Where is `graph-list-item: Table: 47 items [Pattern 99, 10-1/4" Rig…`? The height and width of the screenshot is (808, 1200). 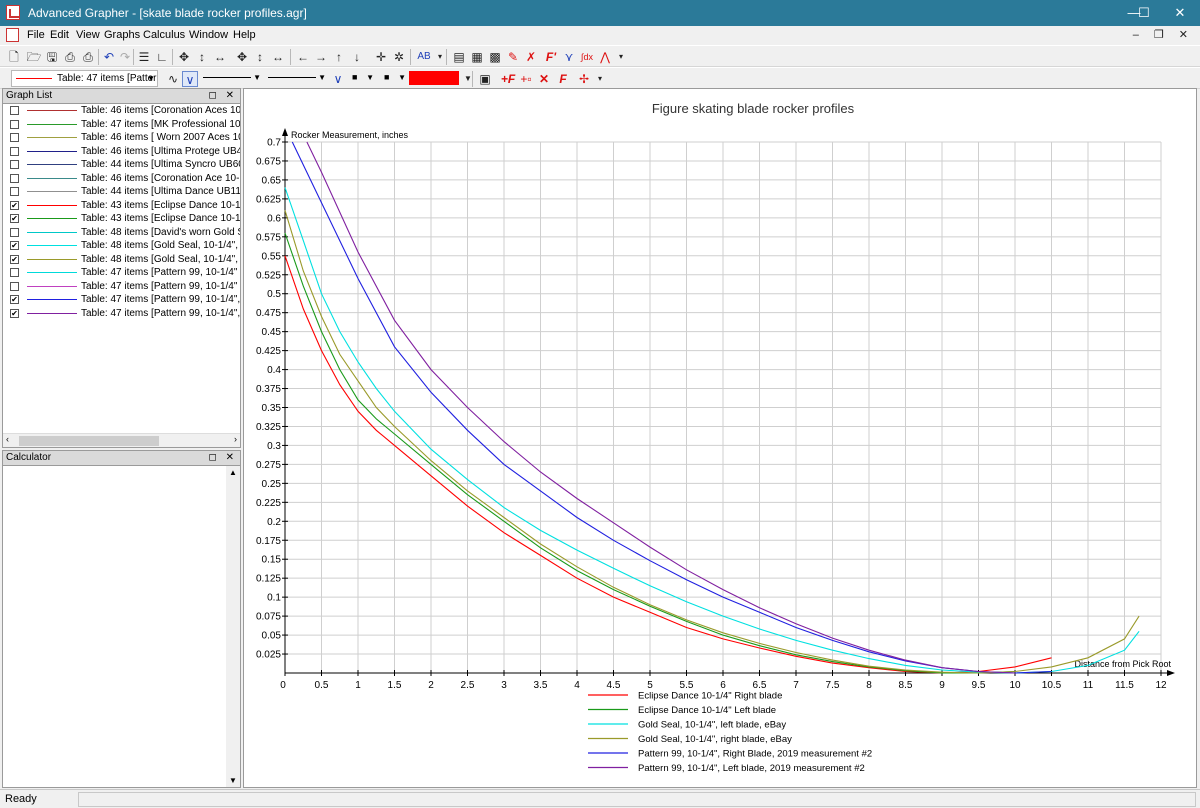 graph-list-item: Table: 47 items [Pattern 99, 10-1/4" Rig… is located at coordinates (121, 273).